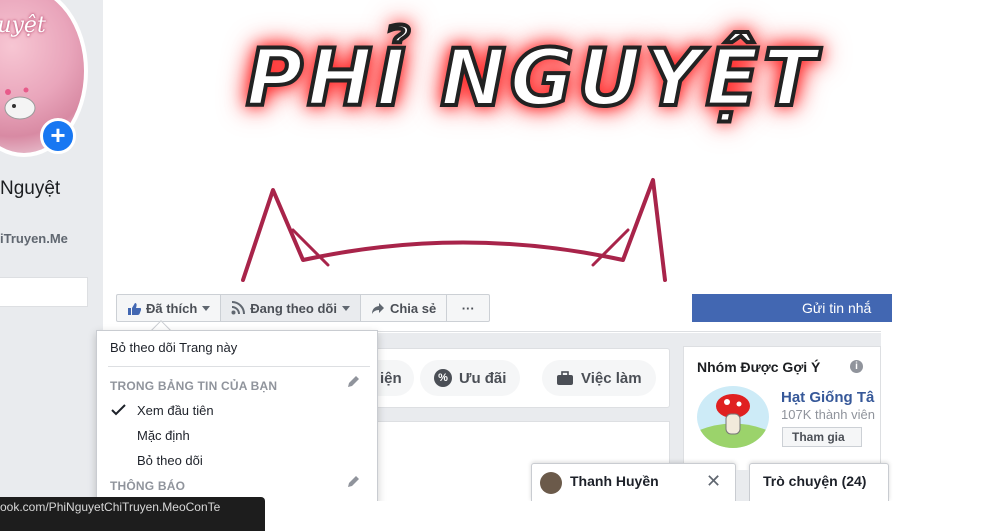  I want to click on cover-title: PHỈ NGUYỆT, so click(532, 79).